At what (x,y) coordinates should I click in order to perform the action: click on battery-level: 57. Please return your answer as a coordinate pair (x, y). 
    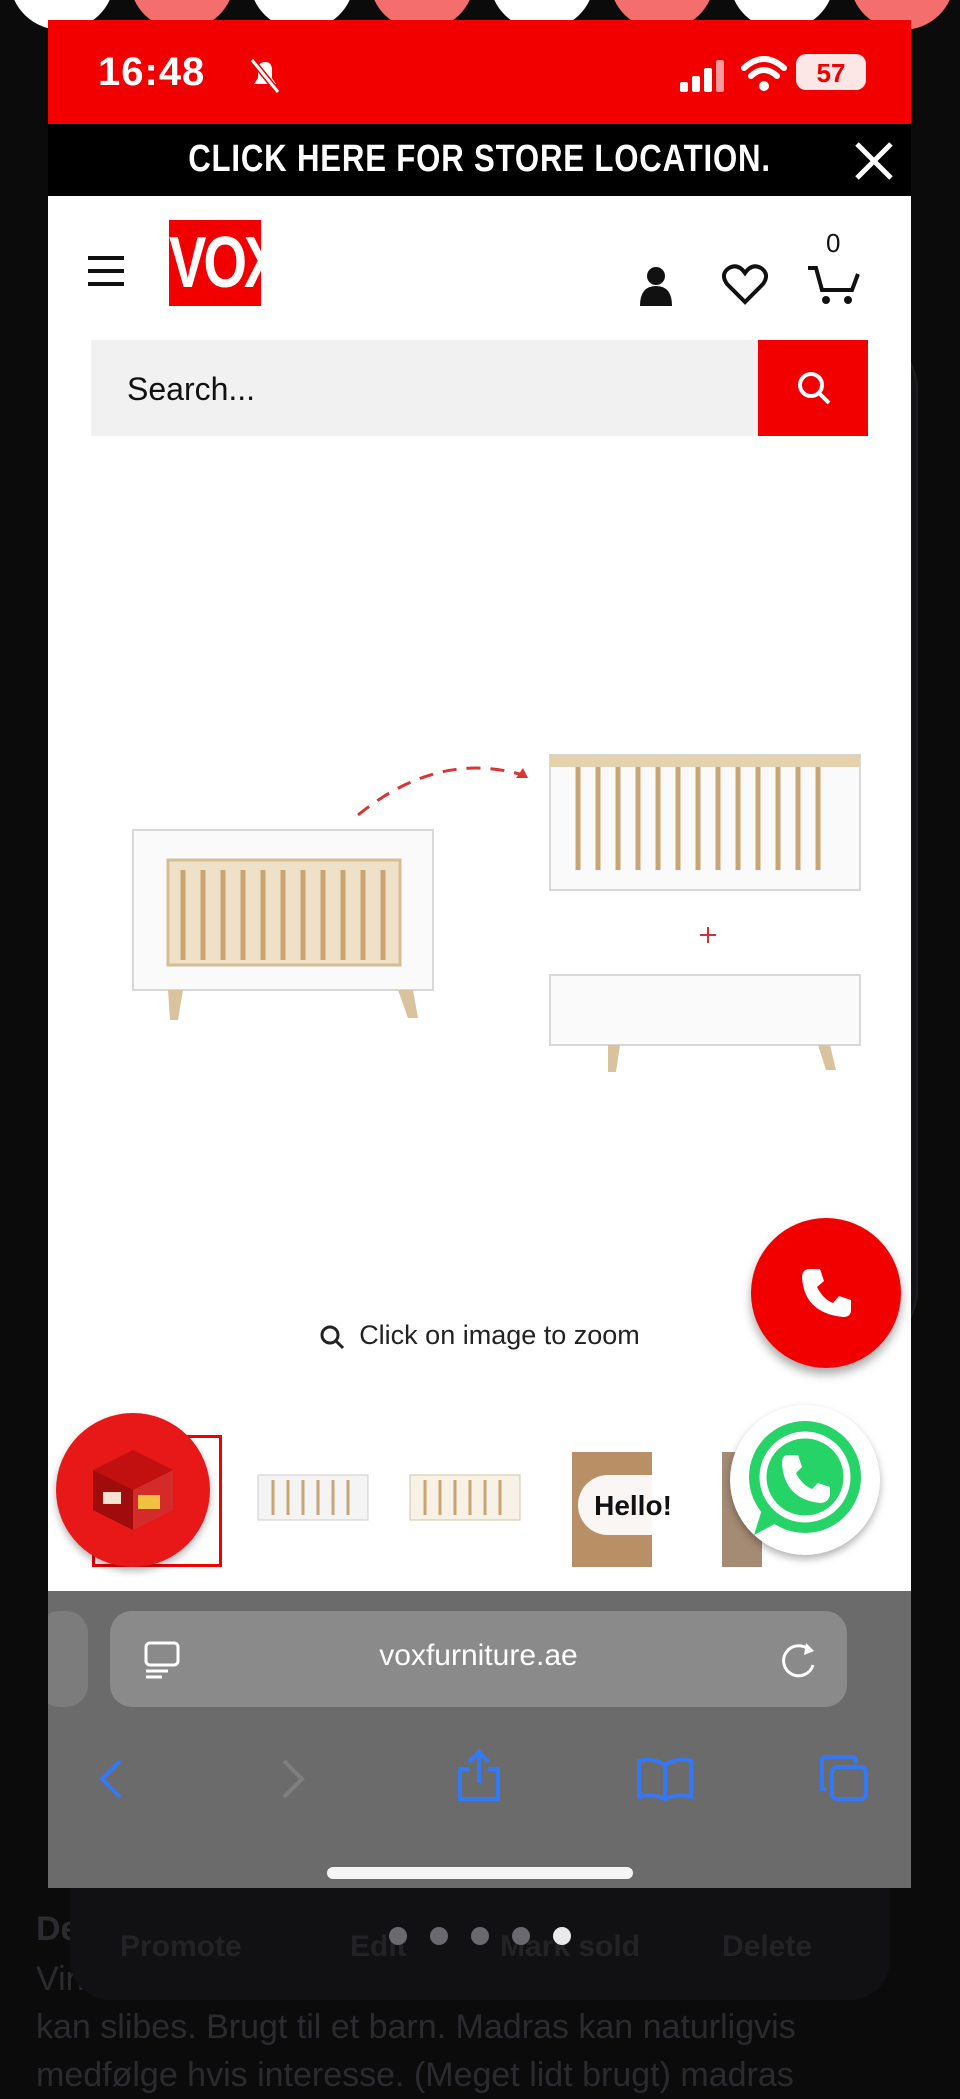
    Looking at the image, I should click on (831, 73).